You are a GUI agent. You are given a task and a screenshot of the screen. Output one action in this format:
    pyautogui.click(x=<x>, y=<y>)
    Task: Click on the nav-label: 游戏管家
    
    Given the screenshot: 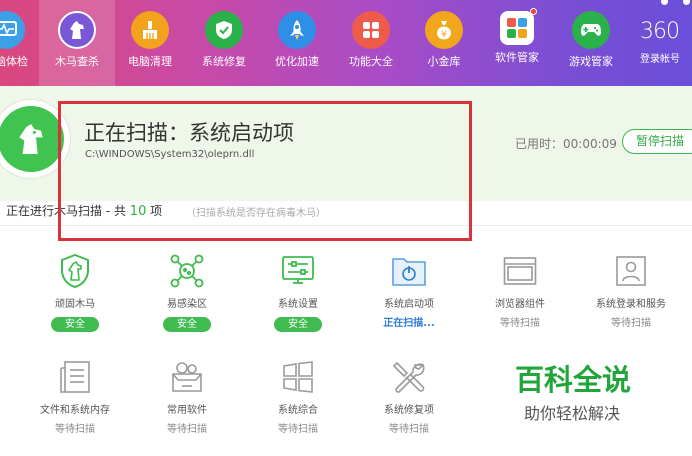 What is the action you would take?
    pyautogui.click(x=591, y=61)
    